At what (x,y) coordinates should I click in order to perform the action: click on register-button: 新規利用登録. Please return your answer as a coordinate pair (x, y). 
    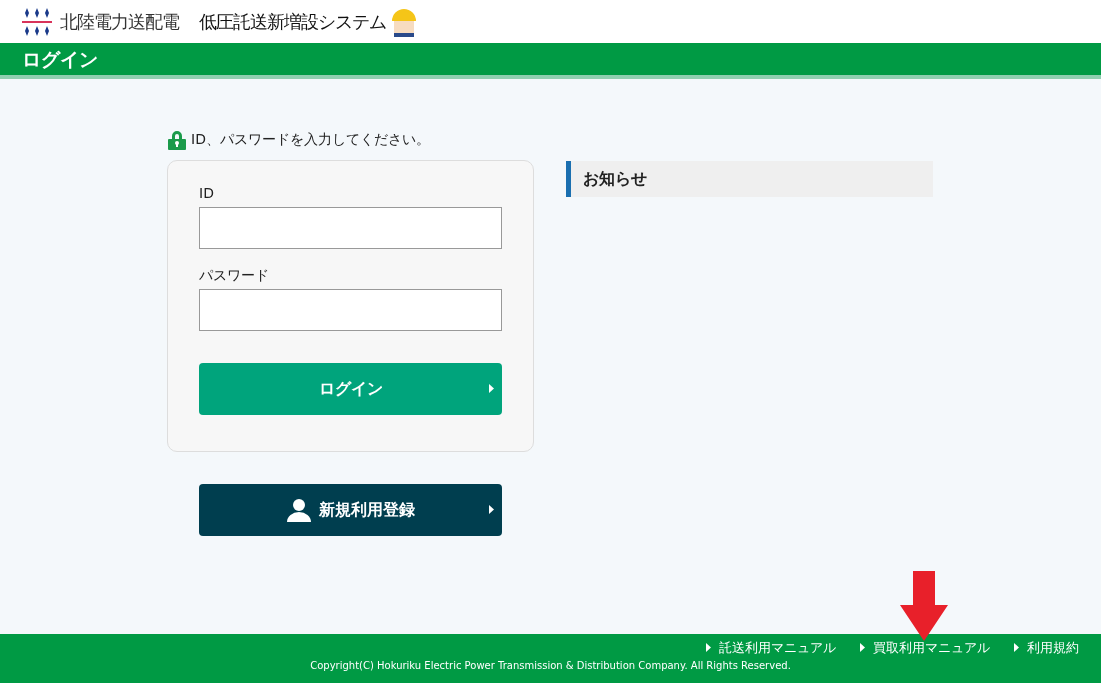
    Looking at the image, I should click on (350, 510).